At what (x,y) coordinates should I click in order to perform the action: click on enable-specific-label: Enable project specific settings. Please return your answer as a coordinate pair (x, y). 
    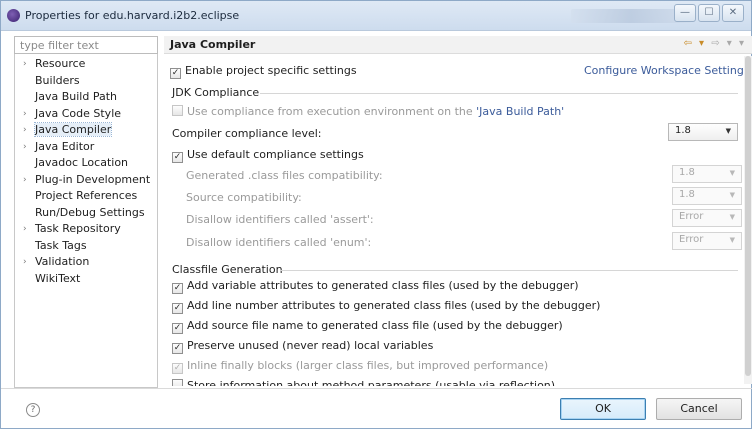
    Looking at the image, I should click on (271, 70).